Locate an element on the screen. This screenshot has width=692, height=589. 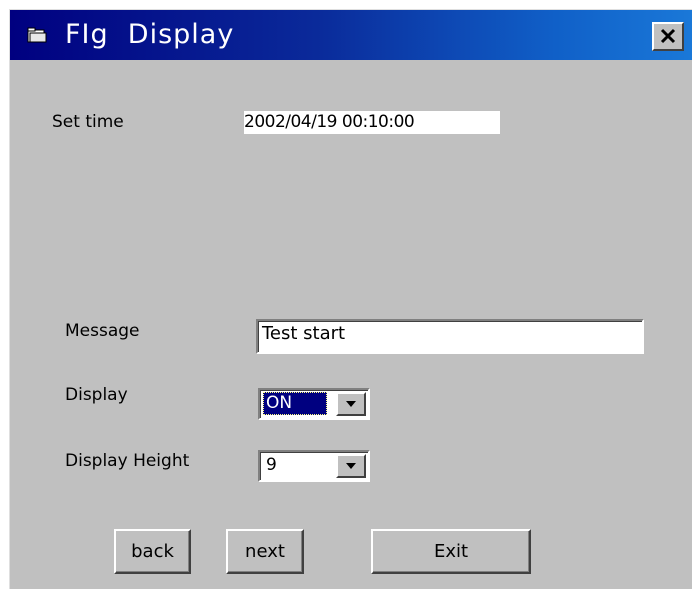
window-title: FIg Display is located at coordinates (150, 34).